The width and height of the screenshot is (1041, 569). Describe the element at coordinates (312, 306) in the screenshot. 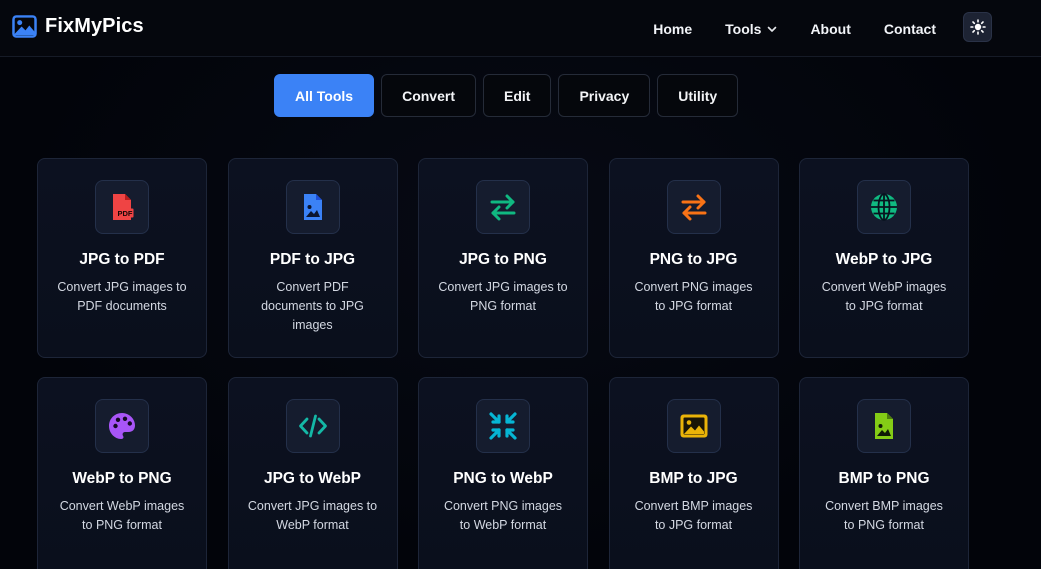

I see `tool-description: Convert PDF documents to JPG images` at that location.